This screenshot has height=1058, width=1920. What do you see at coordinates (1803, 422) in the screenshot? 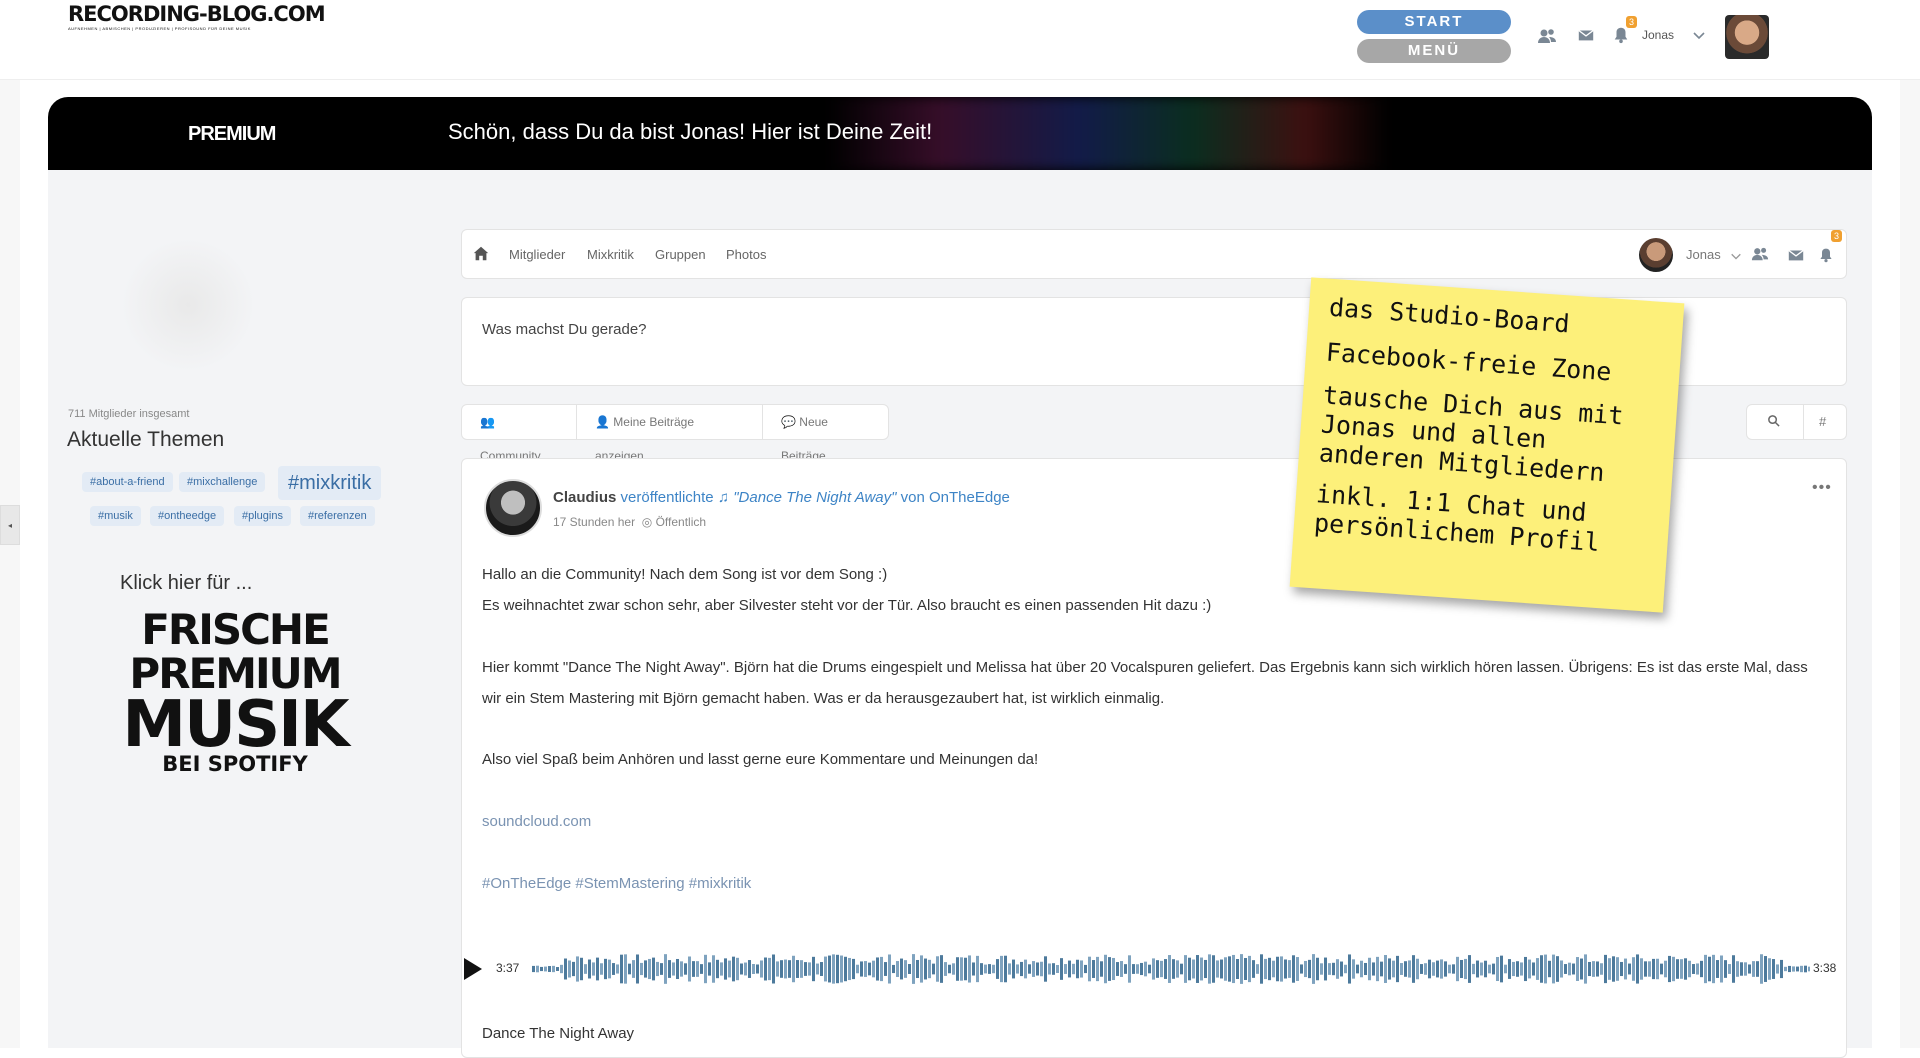
I see `divider` at bounding box center [1803, 422].